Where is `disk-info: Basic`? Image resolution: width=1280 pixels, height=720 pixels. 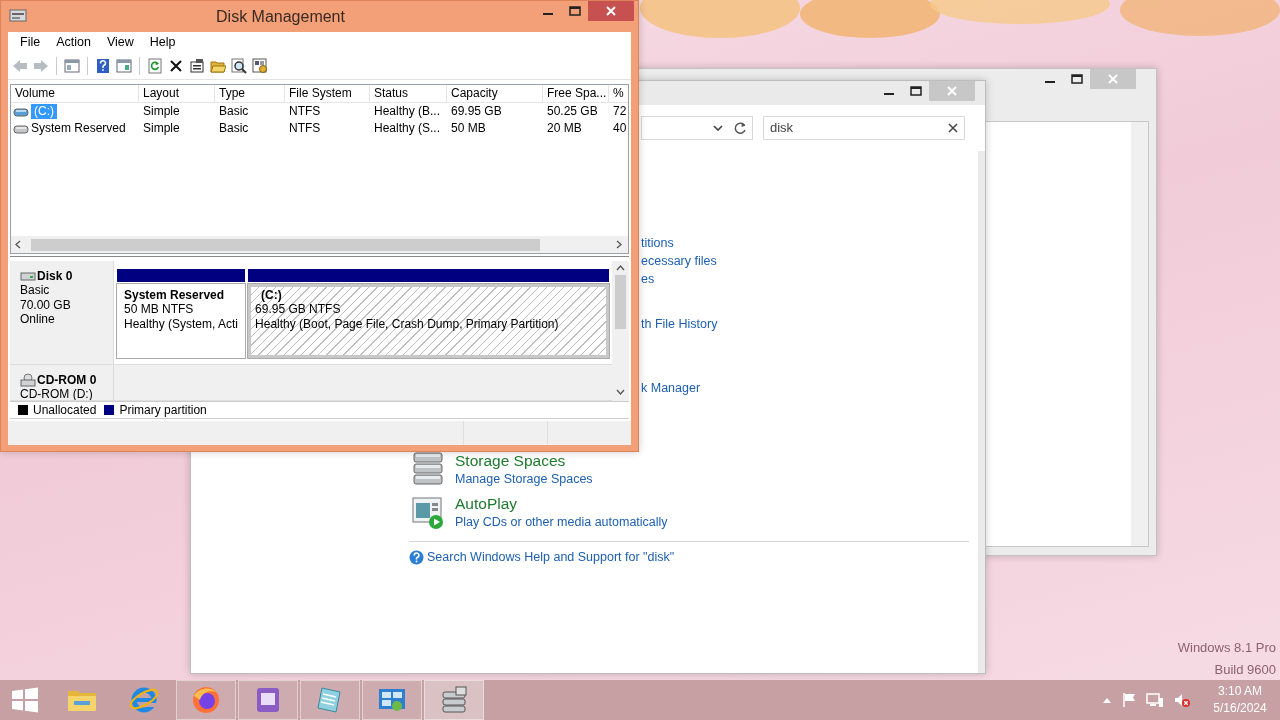 disk-info: Basic is located at coordinates (35, 290).